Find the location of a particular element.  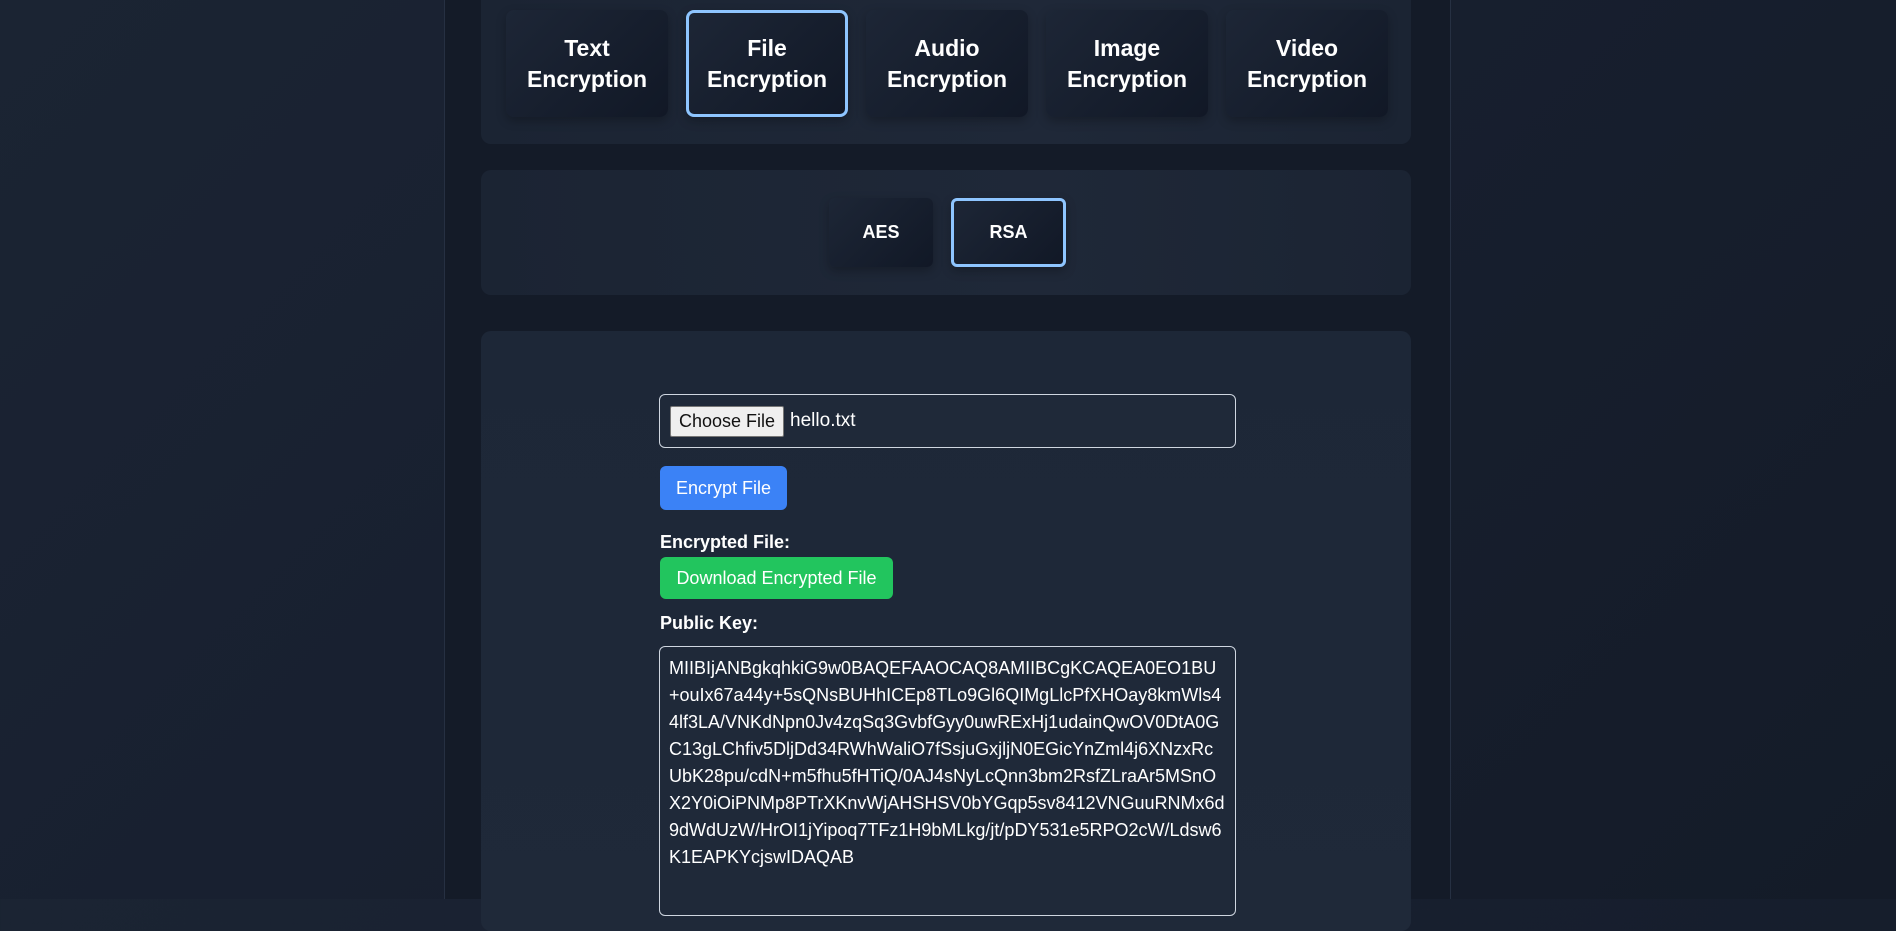

tab-audio-encryption: Audio Encryption is located at coordinates (947, 63).